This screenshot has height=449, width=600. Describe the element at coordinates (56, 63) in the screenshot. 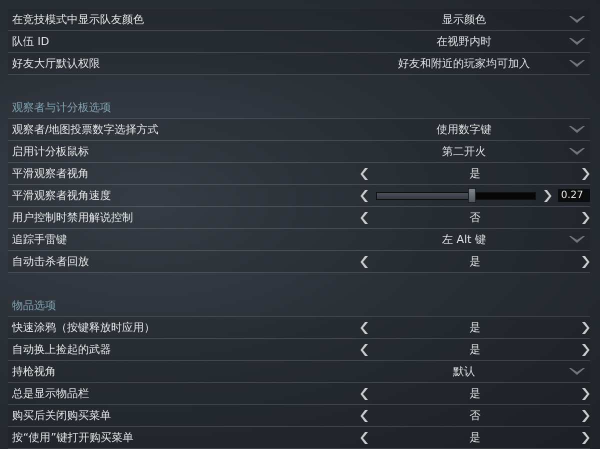

I see `setting-label: 好友大厅默认权限` at that location.